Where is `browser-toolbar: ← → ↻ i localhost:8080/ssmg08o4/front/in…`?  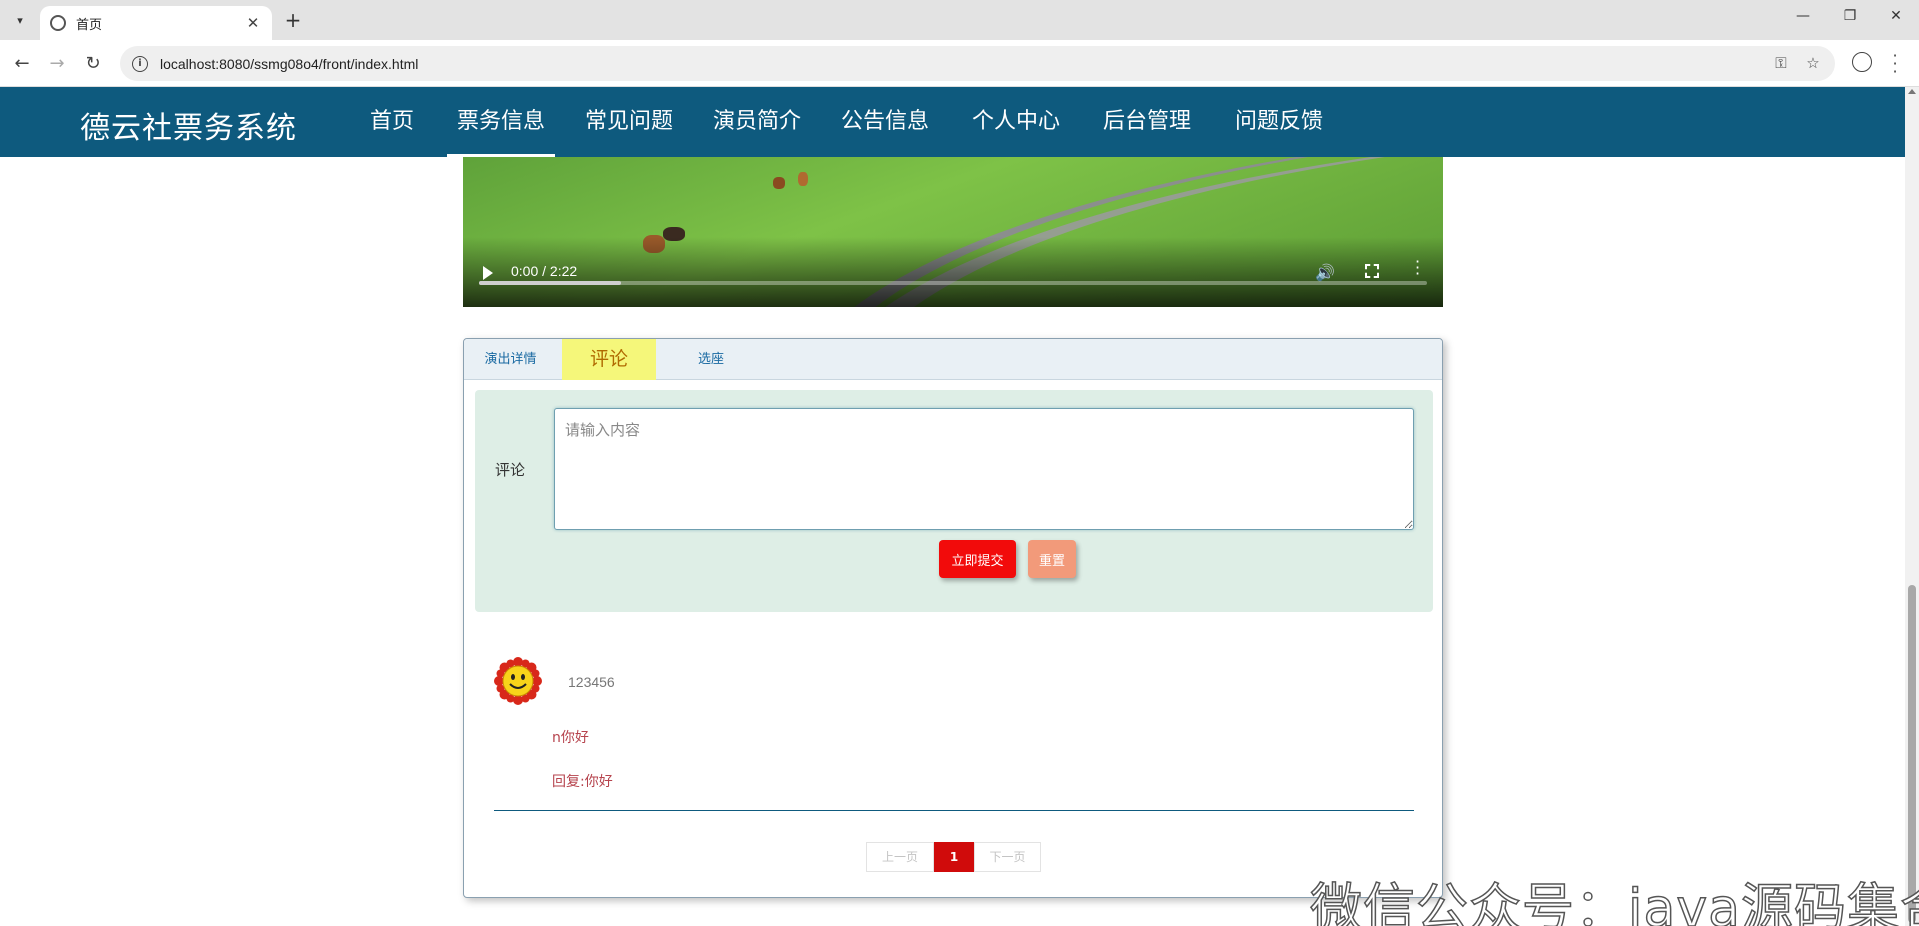 browser-toolbar: ← → ↻ i localhost:8080/ssmg08o4/front/in… is located at coordinates (959, 63).